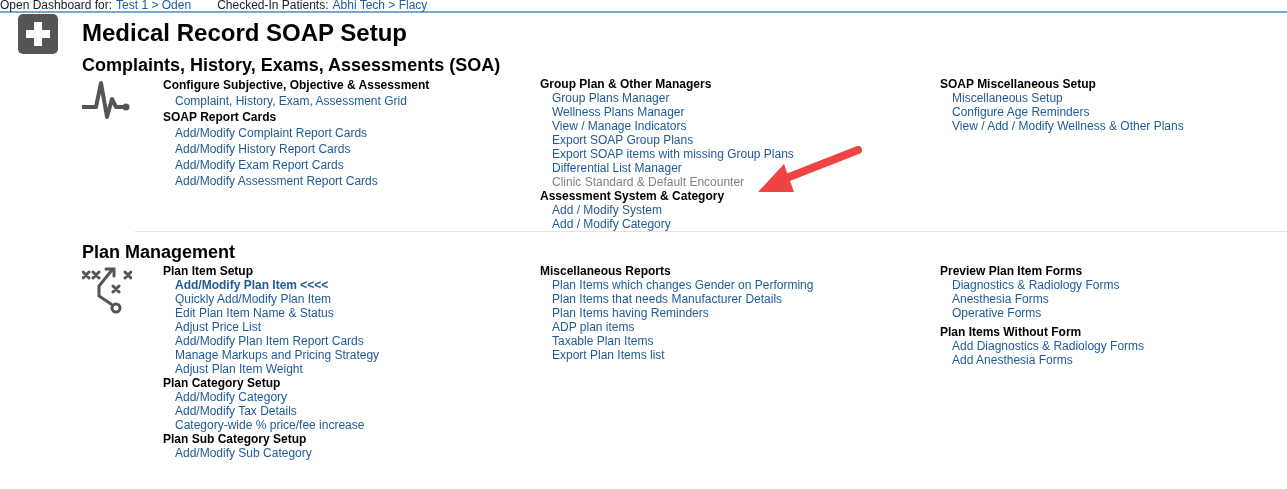  Describe the element at coordinates (269, 341) in the screenshot. I see `menu-link: Add/Modify Plan Item Report Cards` at that location.